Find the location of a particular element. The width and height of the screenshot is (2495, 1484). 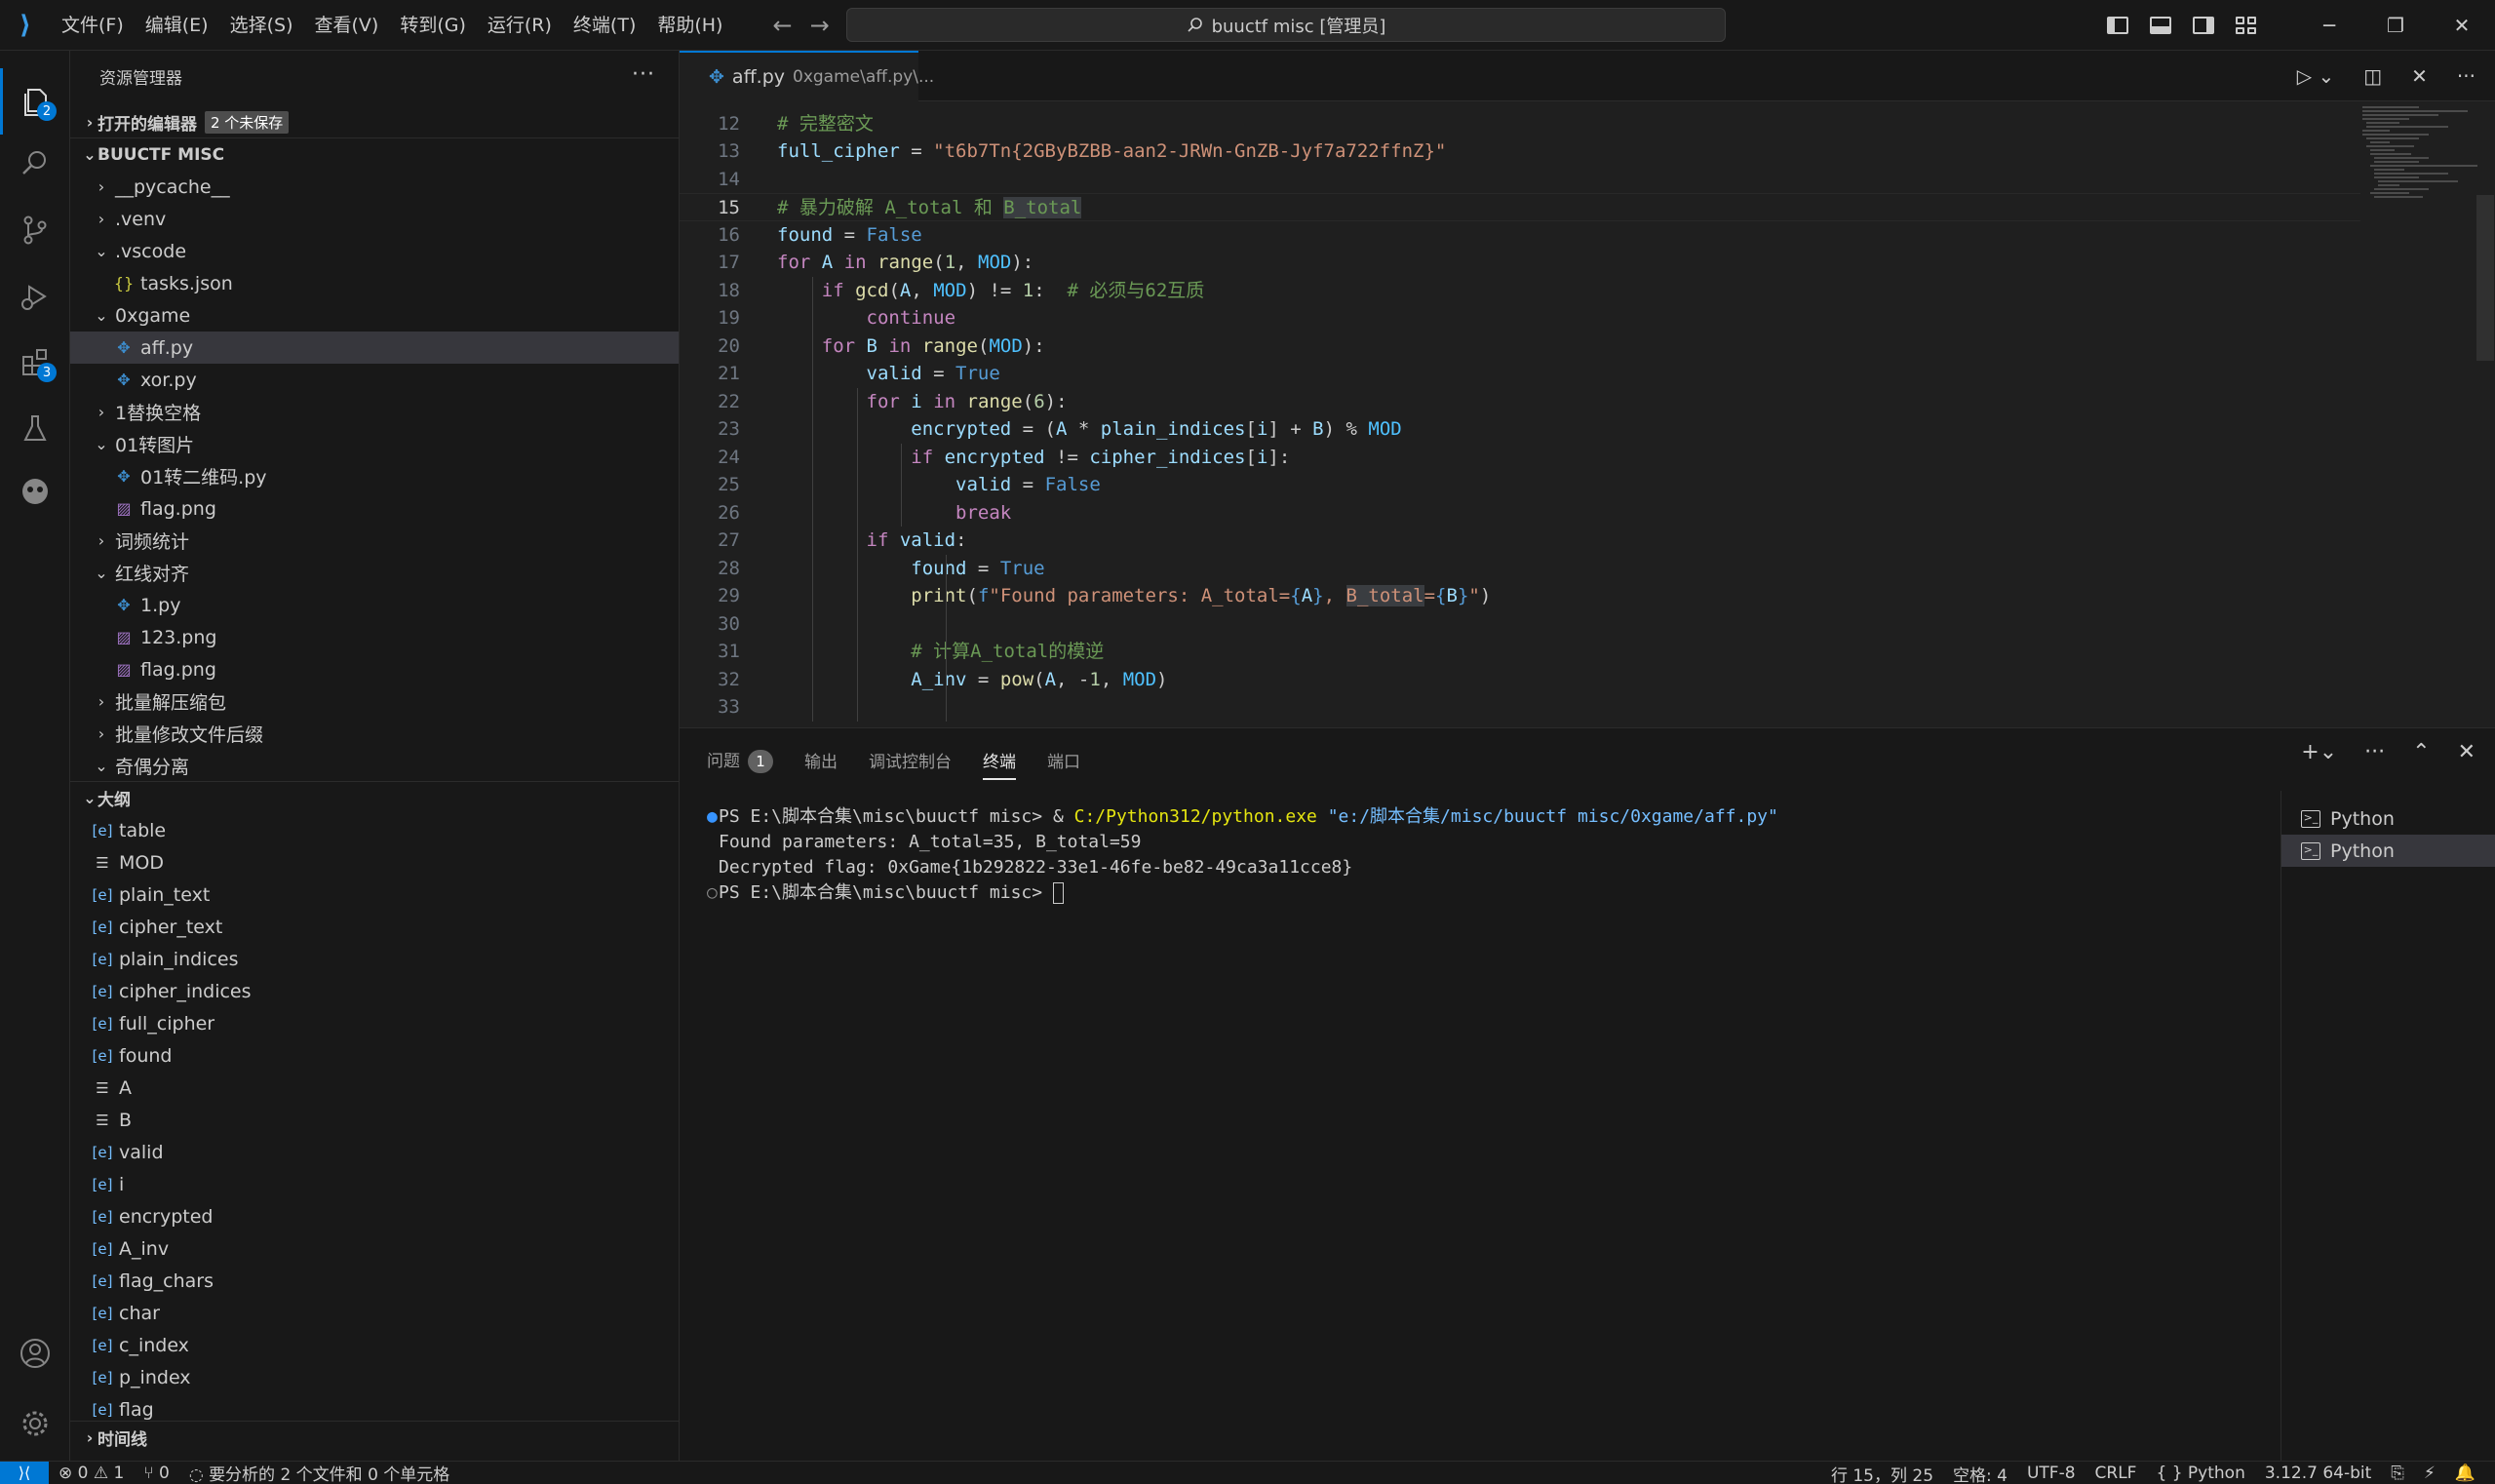

testing-icon is located at coordinates (35, 429).